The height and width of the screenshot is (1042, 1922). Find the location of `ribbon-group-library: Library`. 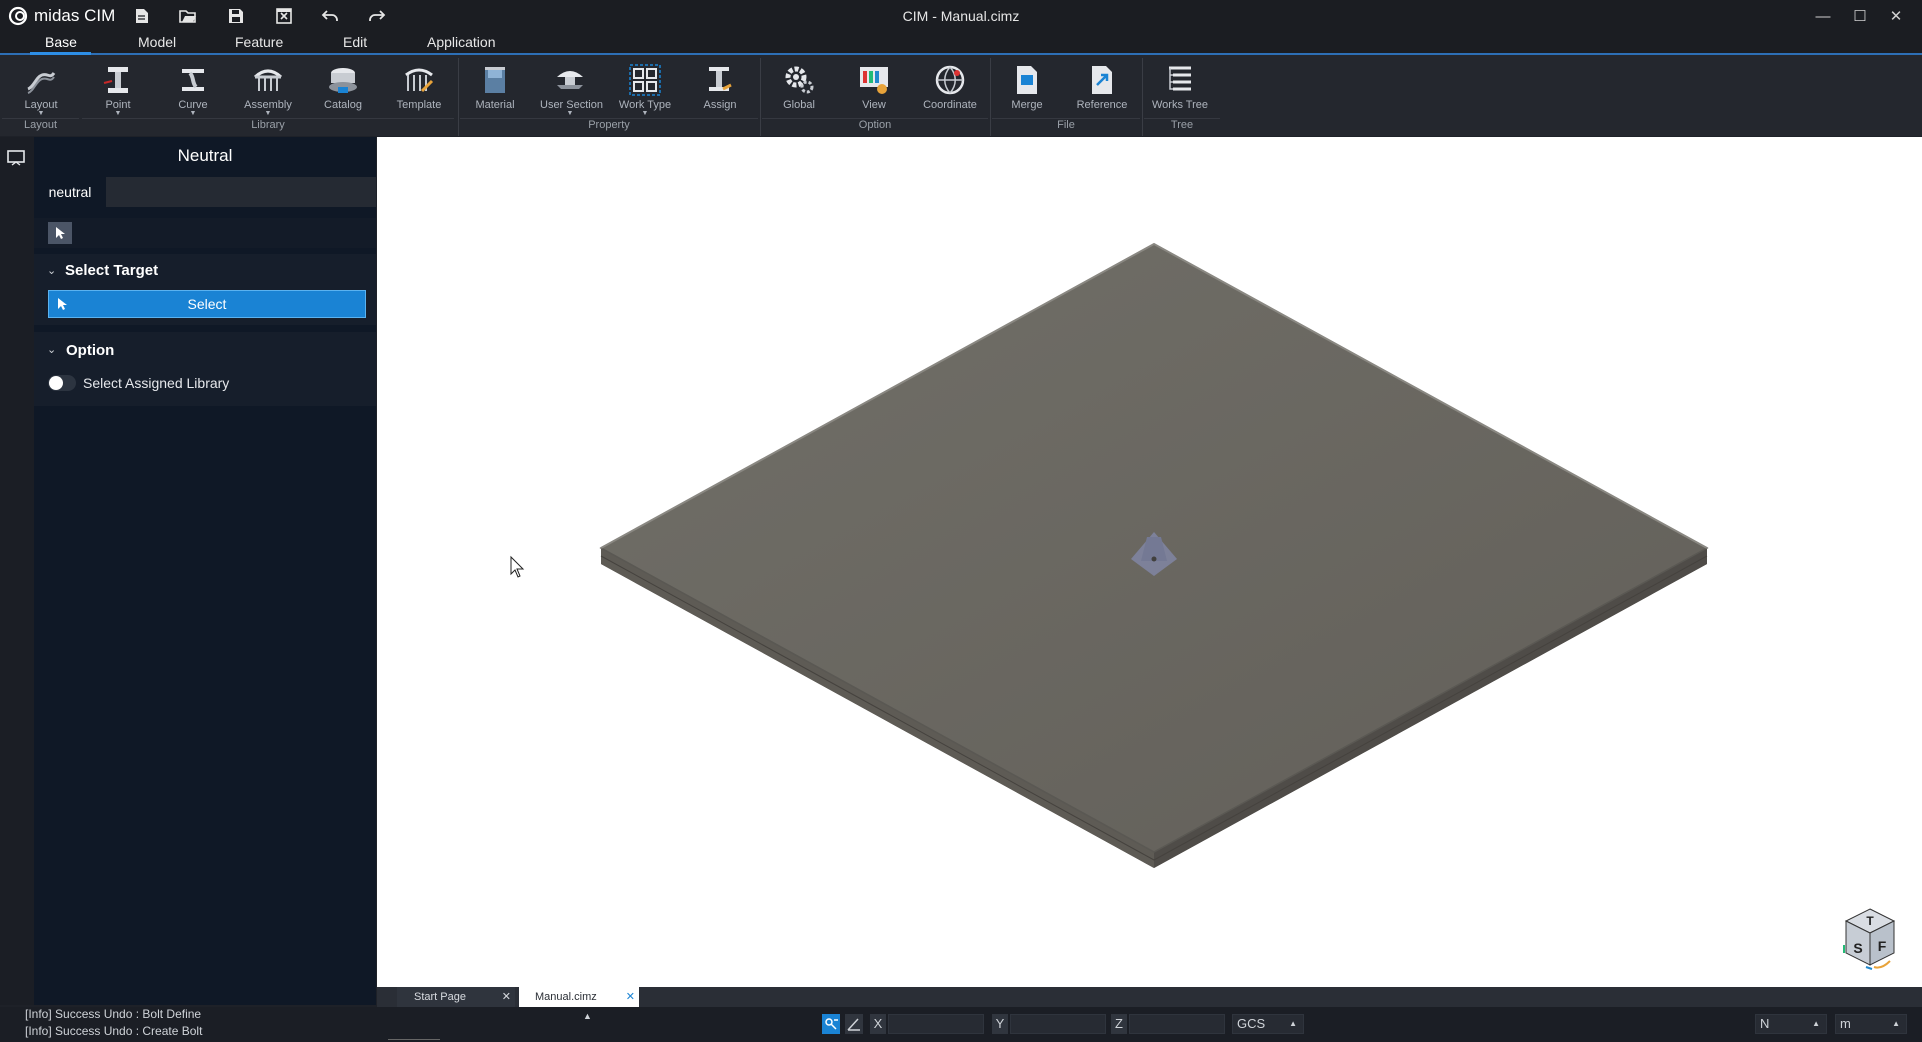

ribbon-group-library: Library is located at coordinates (268, 126).